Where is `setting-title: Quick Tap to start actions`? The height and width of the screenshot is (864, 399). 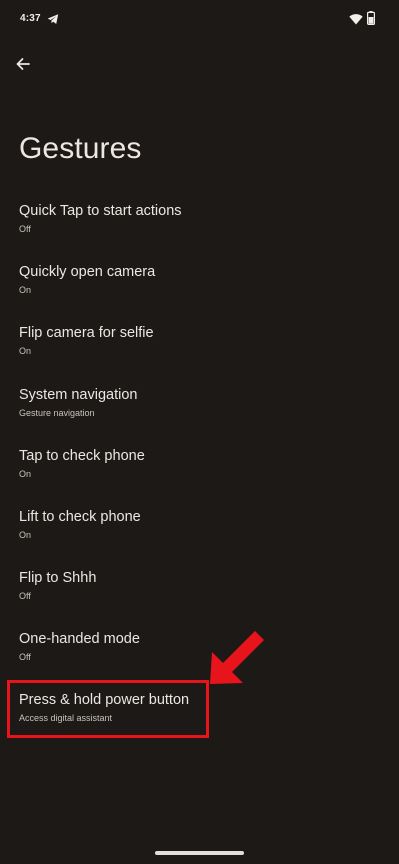
setting-title: Quick Tap to start actions is located at coordinates (100, 211).